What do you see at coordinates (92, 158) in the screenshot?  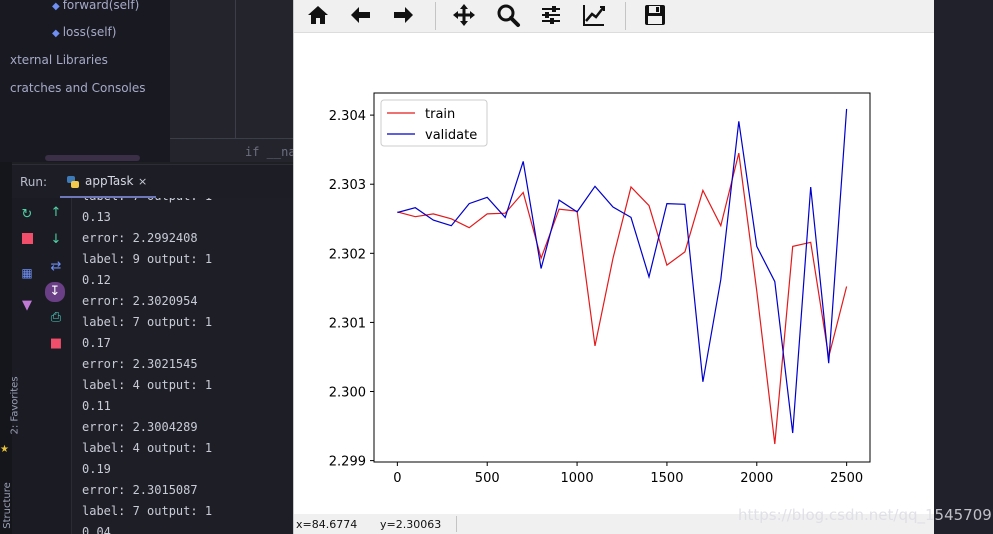 I see `tree-scrollbar` at bounding box center [92, 158].